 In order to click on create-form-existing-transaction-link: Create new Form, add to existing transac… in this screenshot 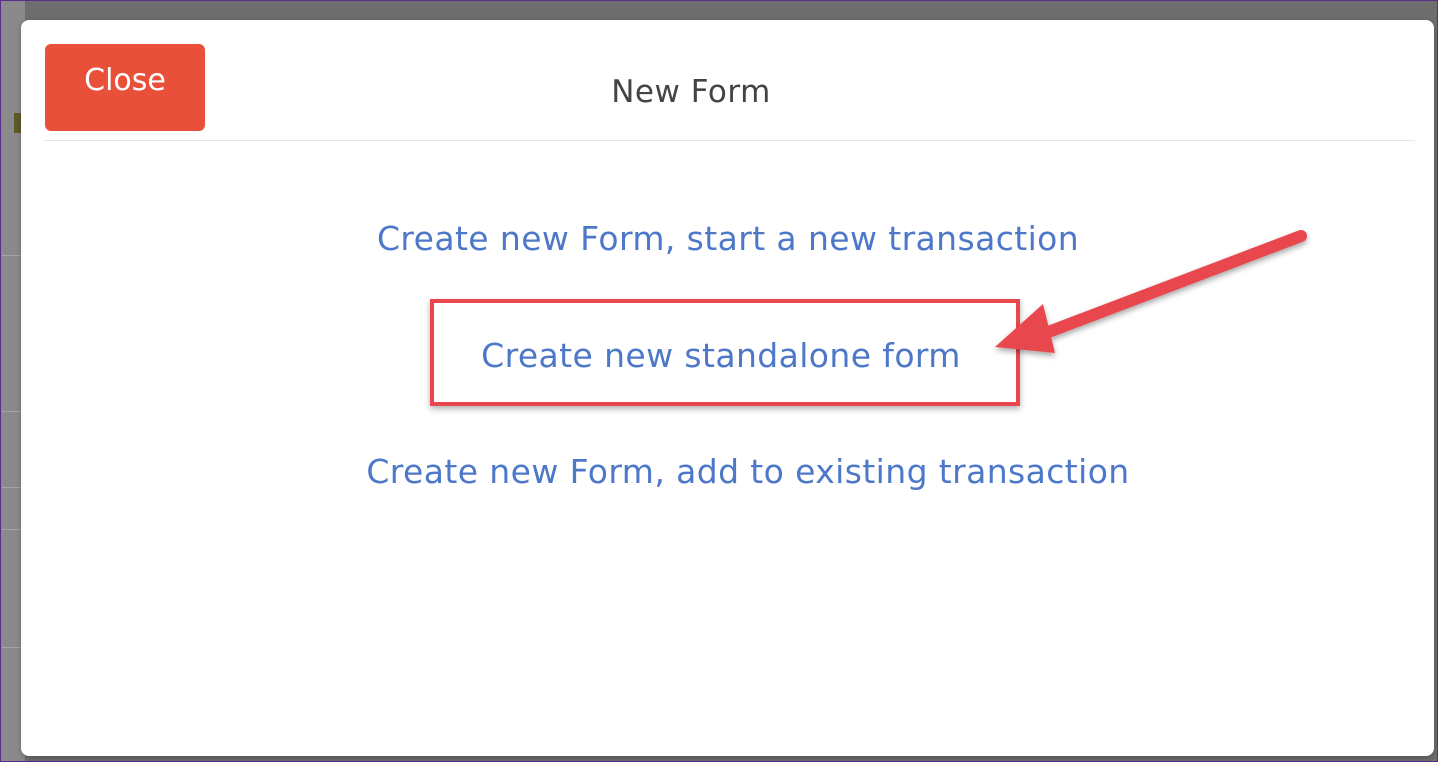, I will do `click(729, 471)`.